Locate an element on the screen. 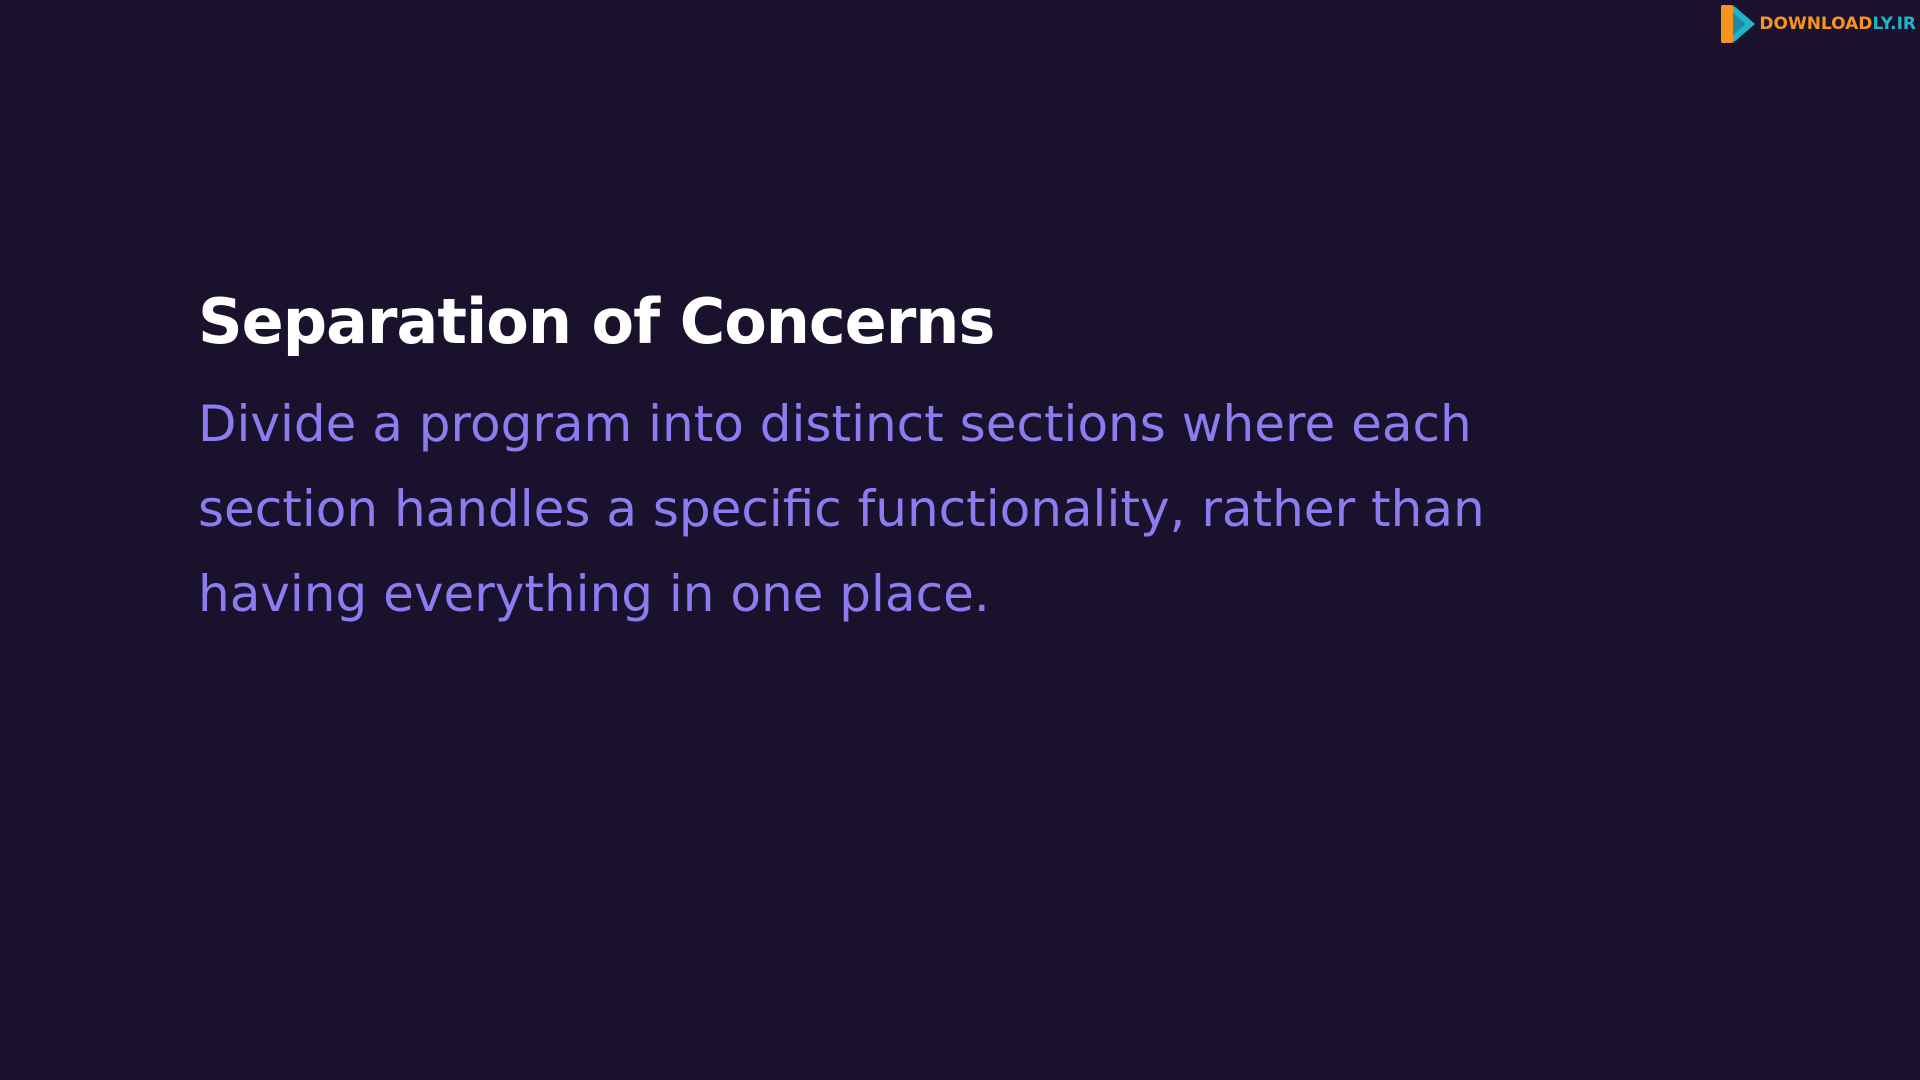  watermark-logo: DOWNLOADLY.IR is located at coordinates (1817, 24).